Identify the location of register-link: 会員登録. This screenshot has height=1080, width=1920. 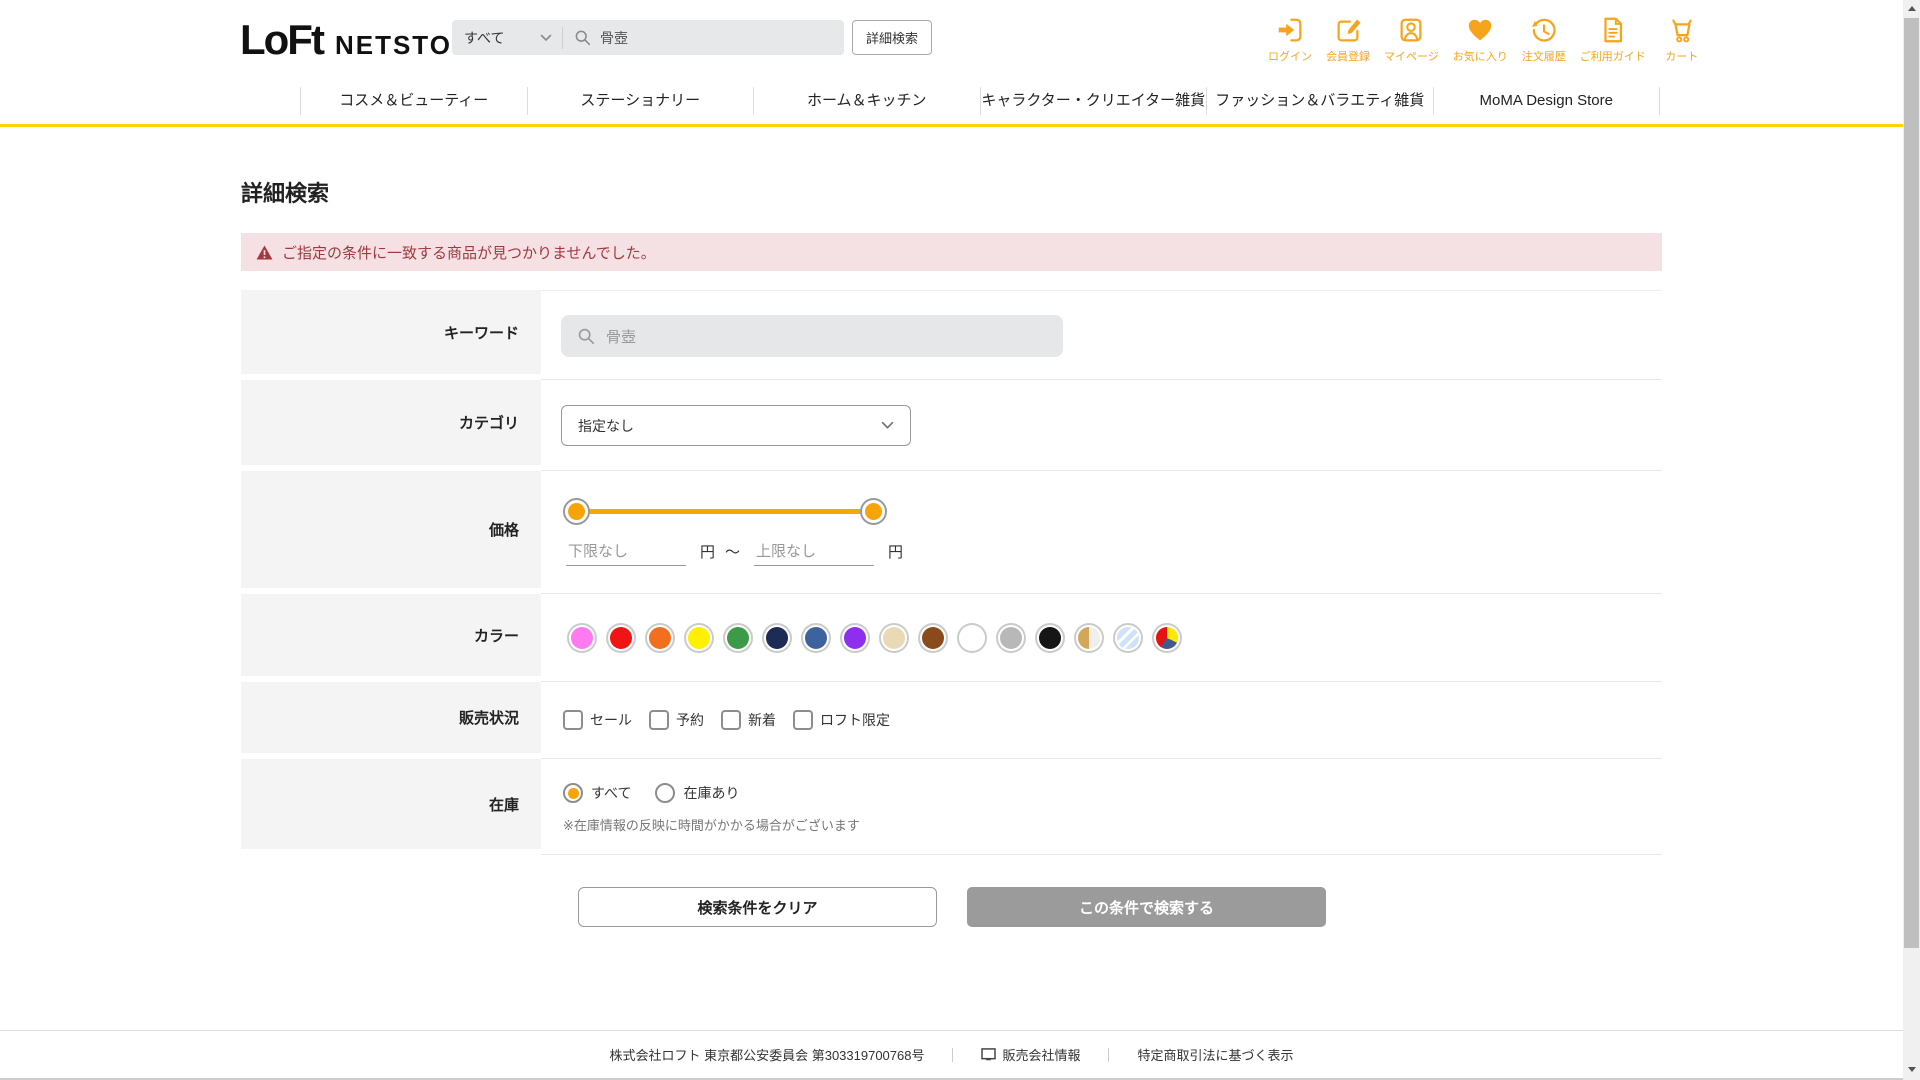
(1348, 39).